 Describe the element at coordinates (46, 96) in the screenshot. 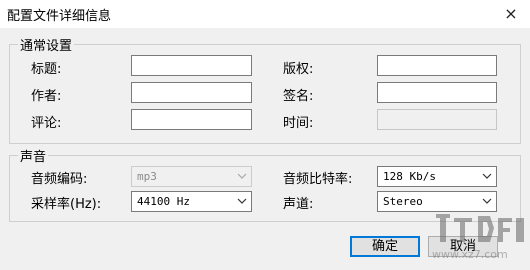

I see `author-label: 作者:` at that location.